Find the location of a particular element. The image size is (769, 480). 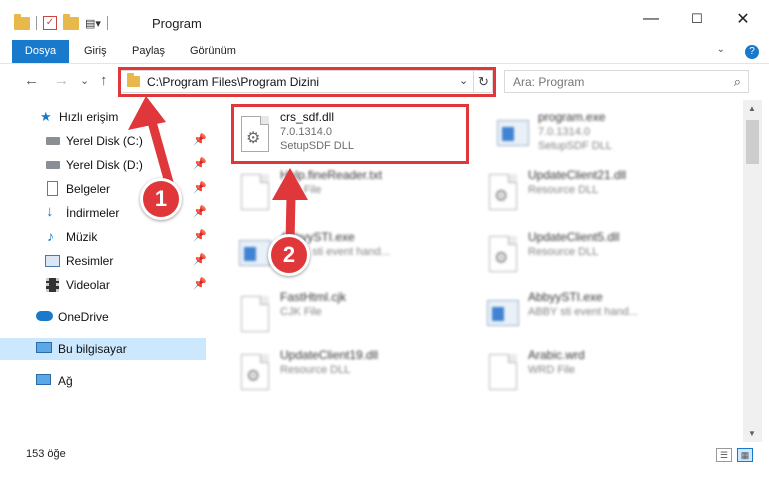

annotation-badge-2: 2 is located at coordinates (289, 255).